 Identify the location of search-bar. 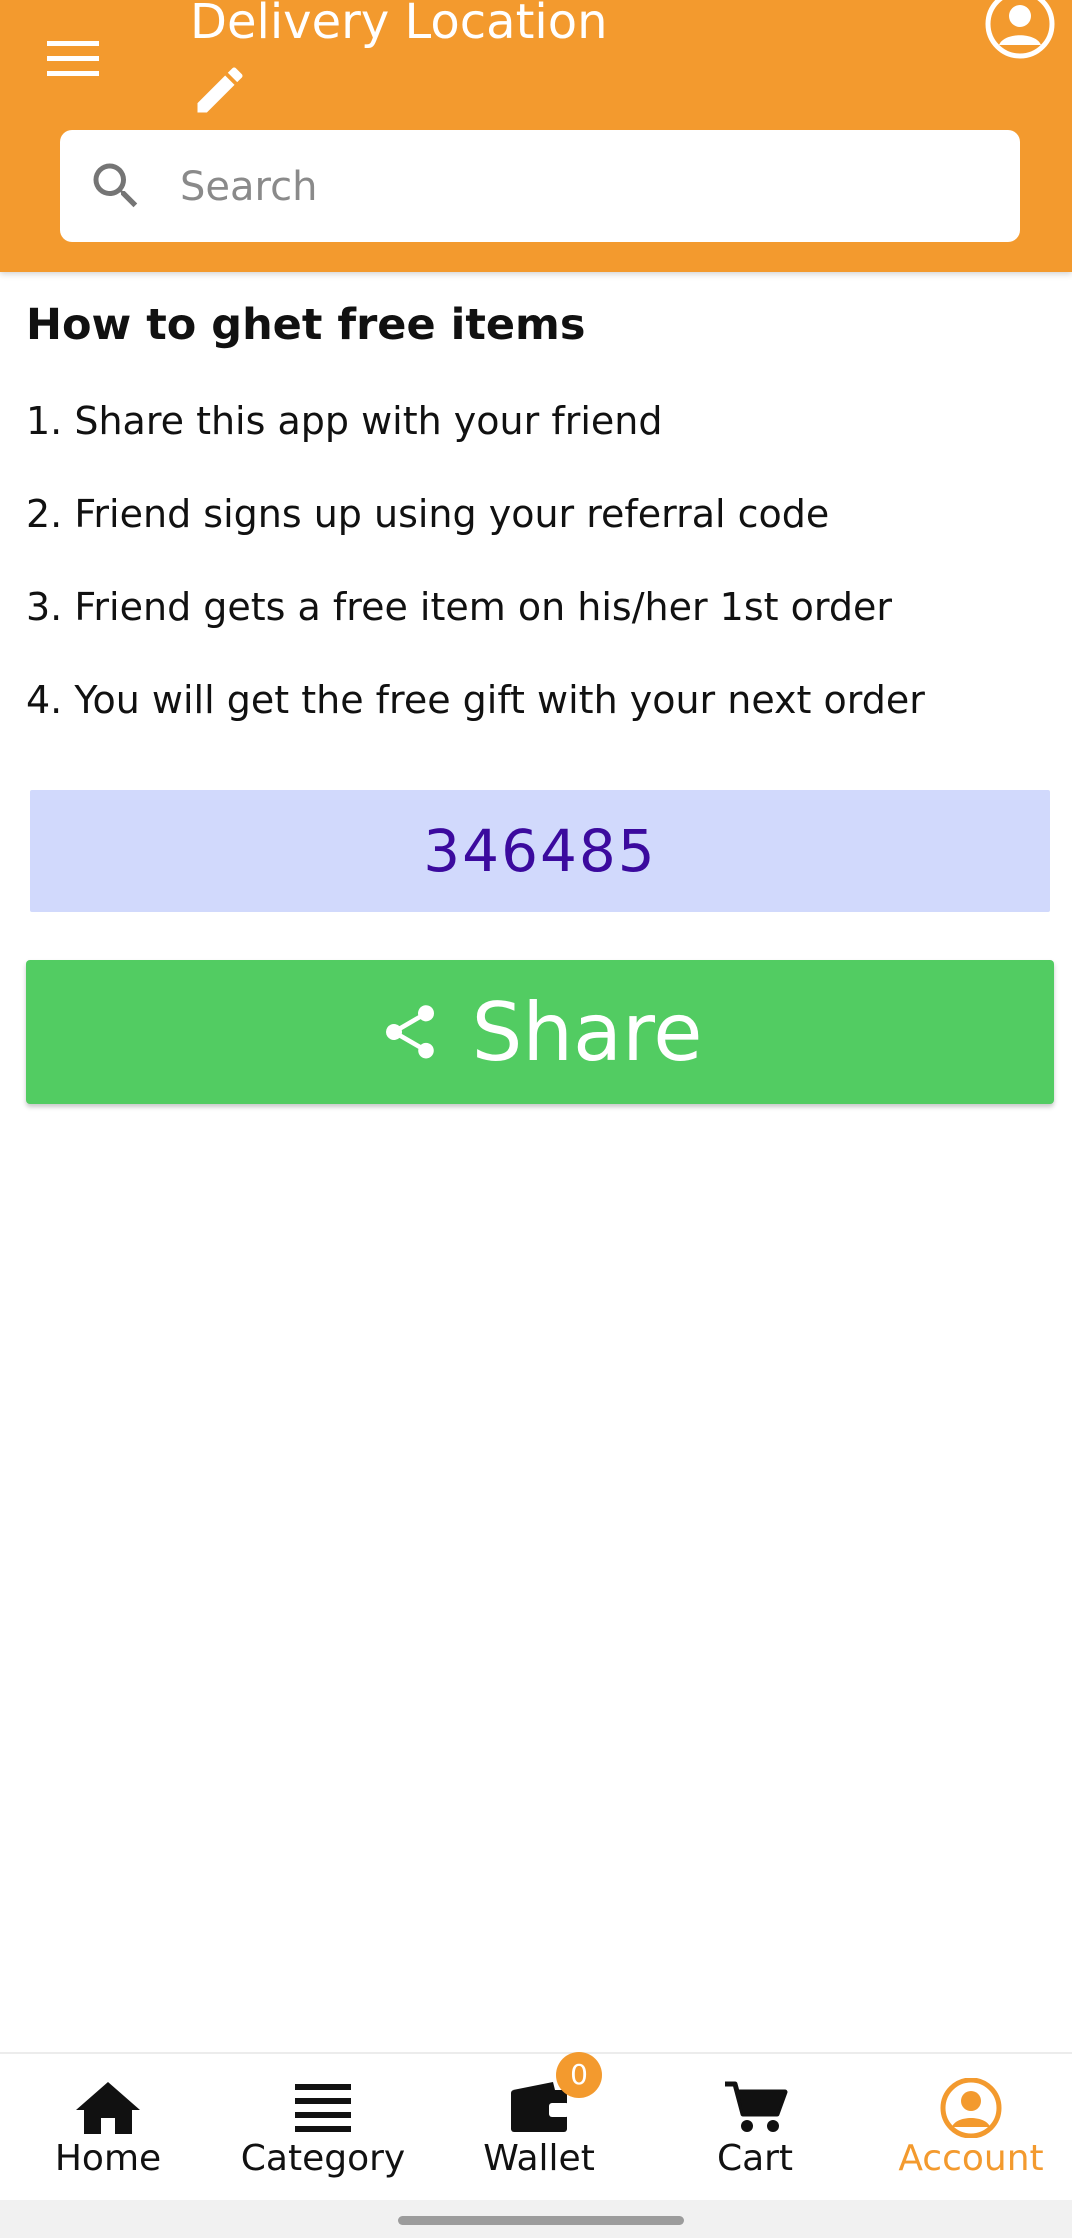
(540, 187).